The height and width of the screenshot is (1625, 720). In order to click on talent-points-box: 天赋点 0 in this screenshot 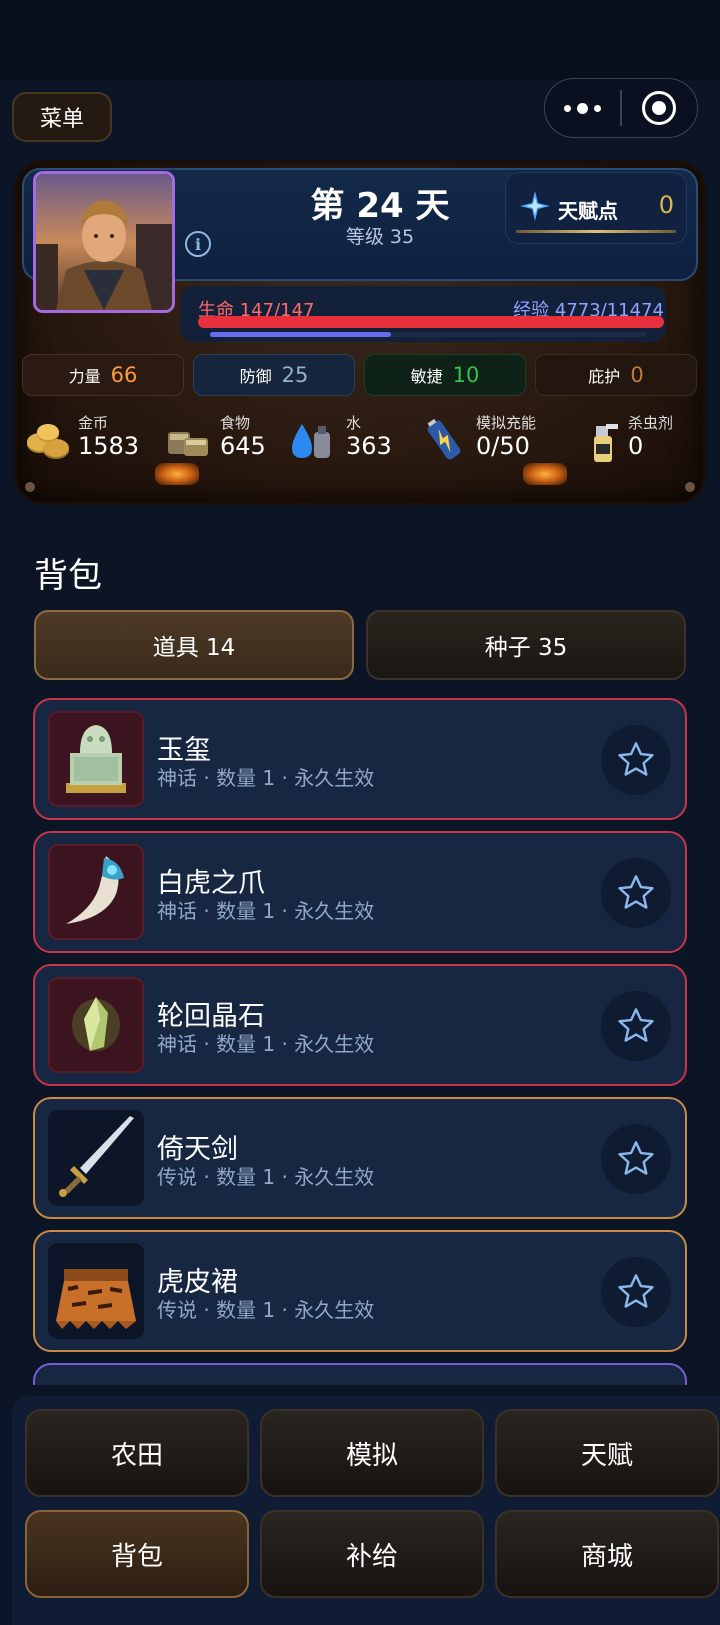, I will do `click(596, 208)`.